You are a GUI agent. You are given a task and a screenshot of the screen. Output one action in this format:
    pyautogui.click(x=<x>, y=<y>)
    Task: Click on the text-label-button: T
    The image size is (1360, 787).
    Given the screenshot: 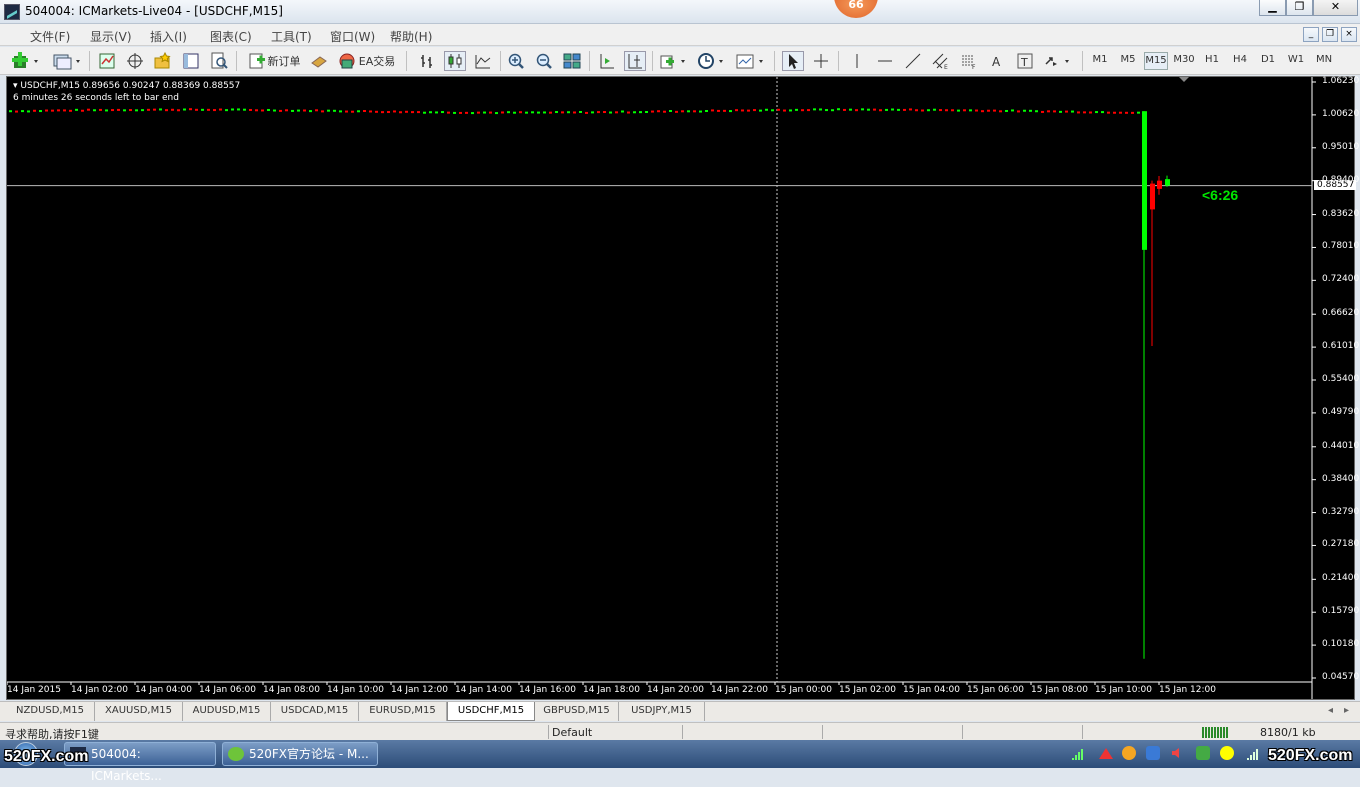 What is the action you would take?
    pyautogui.click(x=1025, y=61)
    